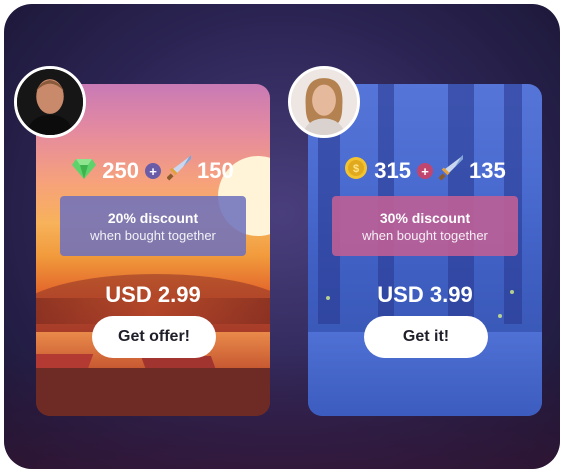 The image size is (564, 473). I want to click on reward-row: $ 315 + 135, so click(425, 171).